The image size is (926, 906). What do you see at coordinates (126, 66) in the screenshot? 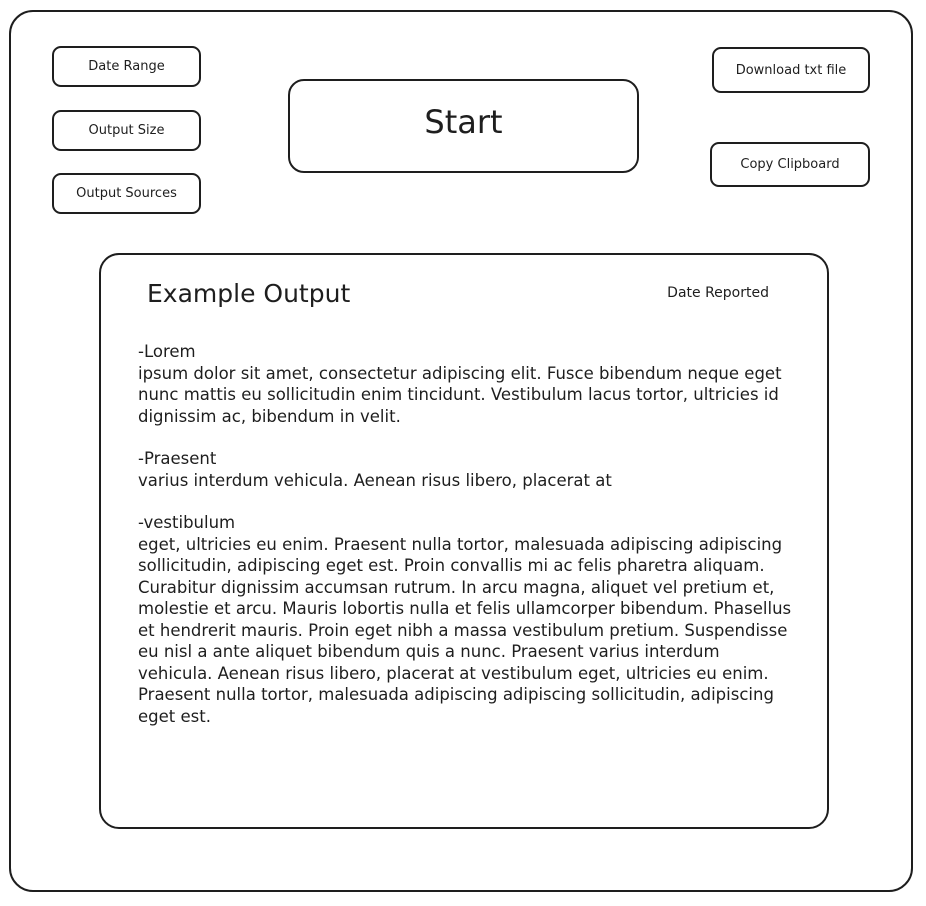
I see `date-range-button: Date Range` at bounding box center [126, 66].